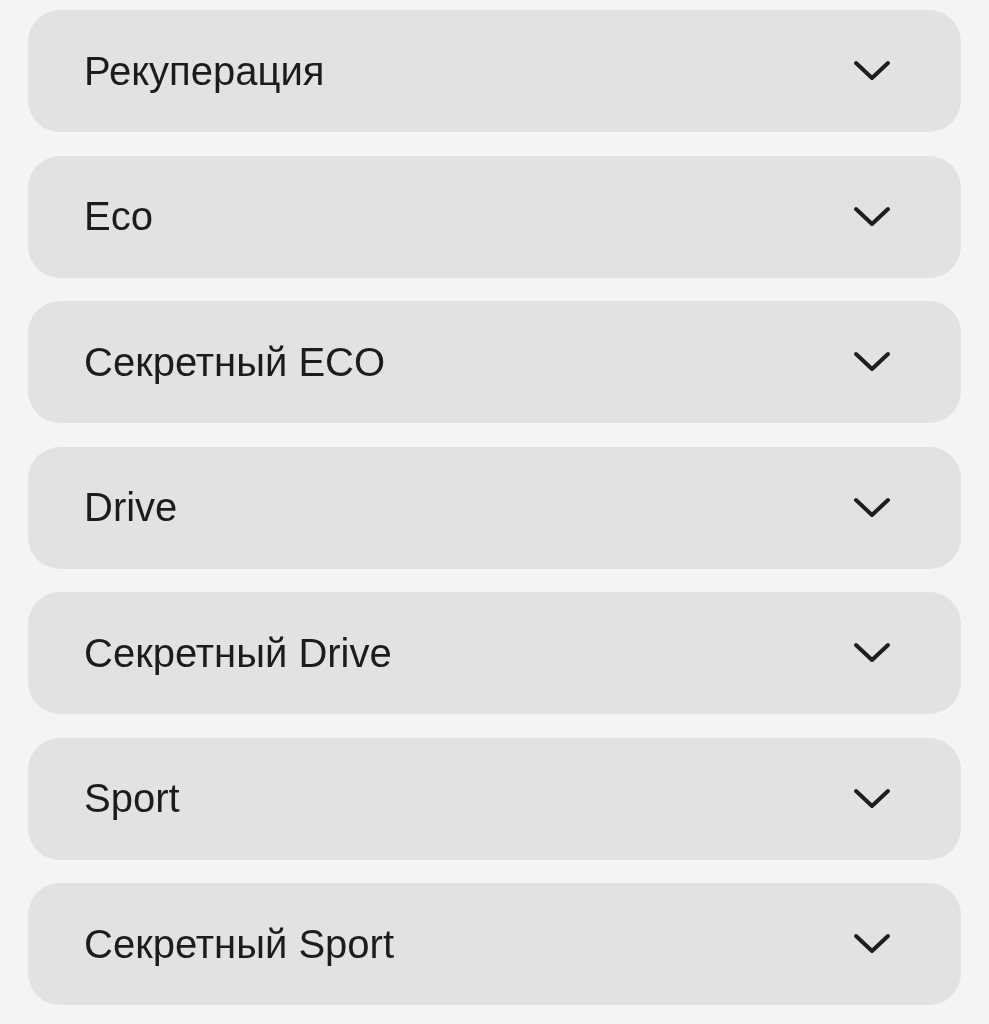  I want to click on section-title: Drive, so click(131, 507).